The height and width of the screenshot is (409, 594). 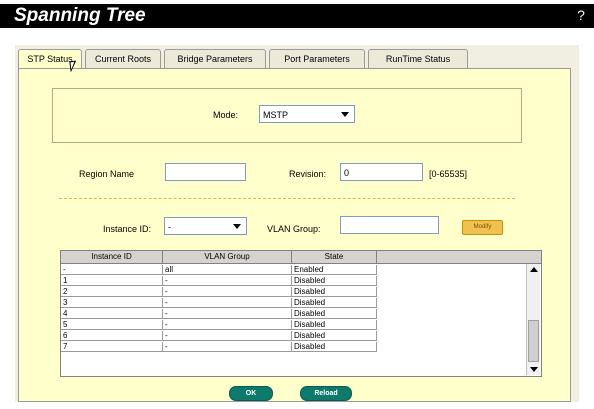 I want to click on reload-button: Reload, so click(x=326, y=393).